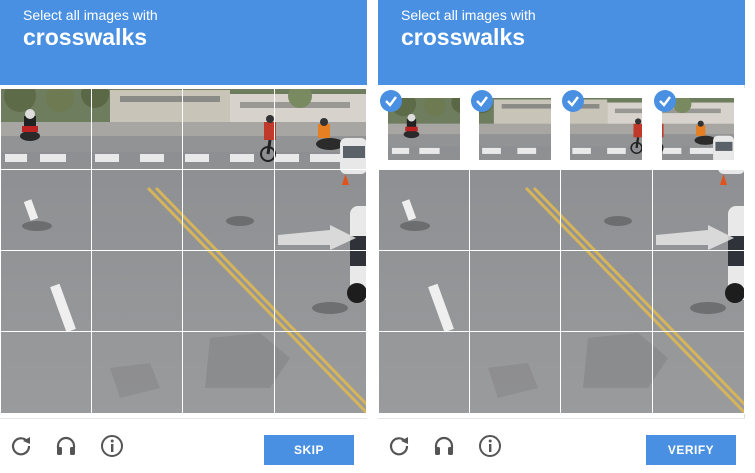 This screenshot has width=755, height=473. Describe the element at coordinates (561, 445) in the screenshot. I see `challenge-footer: VERIFY` at that location.